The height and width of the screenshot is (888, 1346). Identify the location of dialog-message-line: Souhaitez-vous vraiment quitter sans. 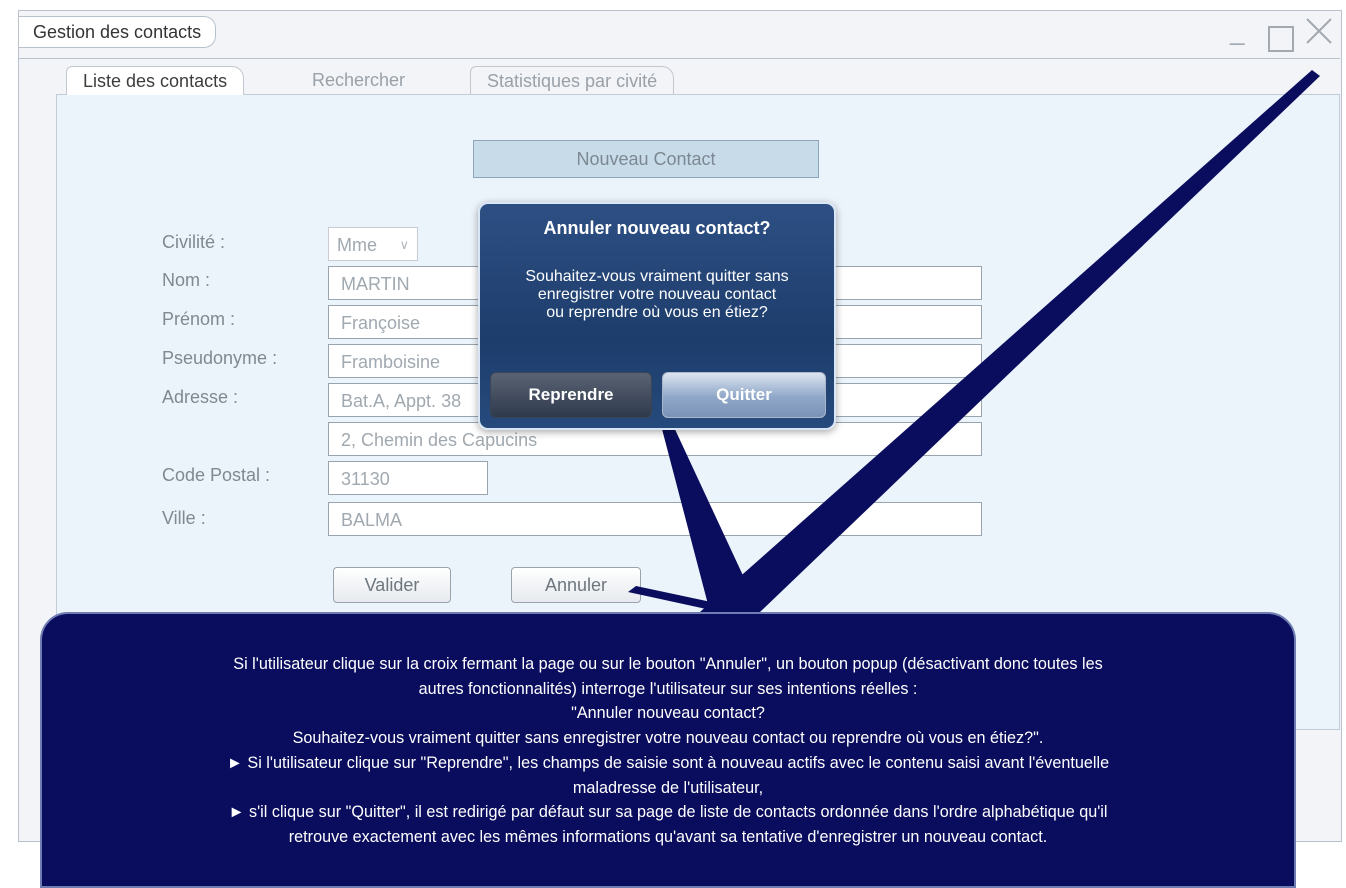
(657, 276).